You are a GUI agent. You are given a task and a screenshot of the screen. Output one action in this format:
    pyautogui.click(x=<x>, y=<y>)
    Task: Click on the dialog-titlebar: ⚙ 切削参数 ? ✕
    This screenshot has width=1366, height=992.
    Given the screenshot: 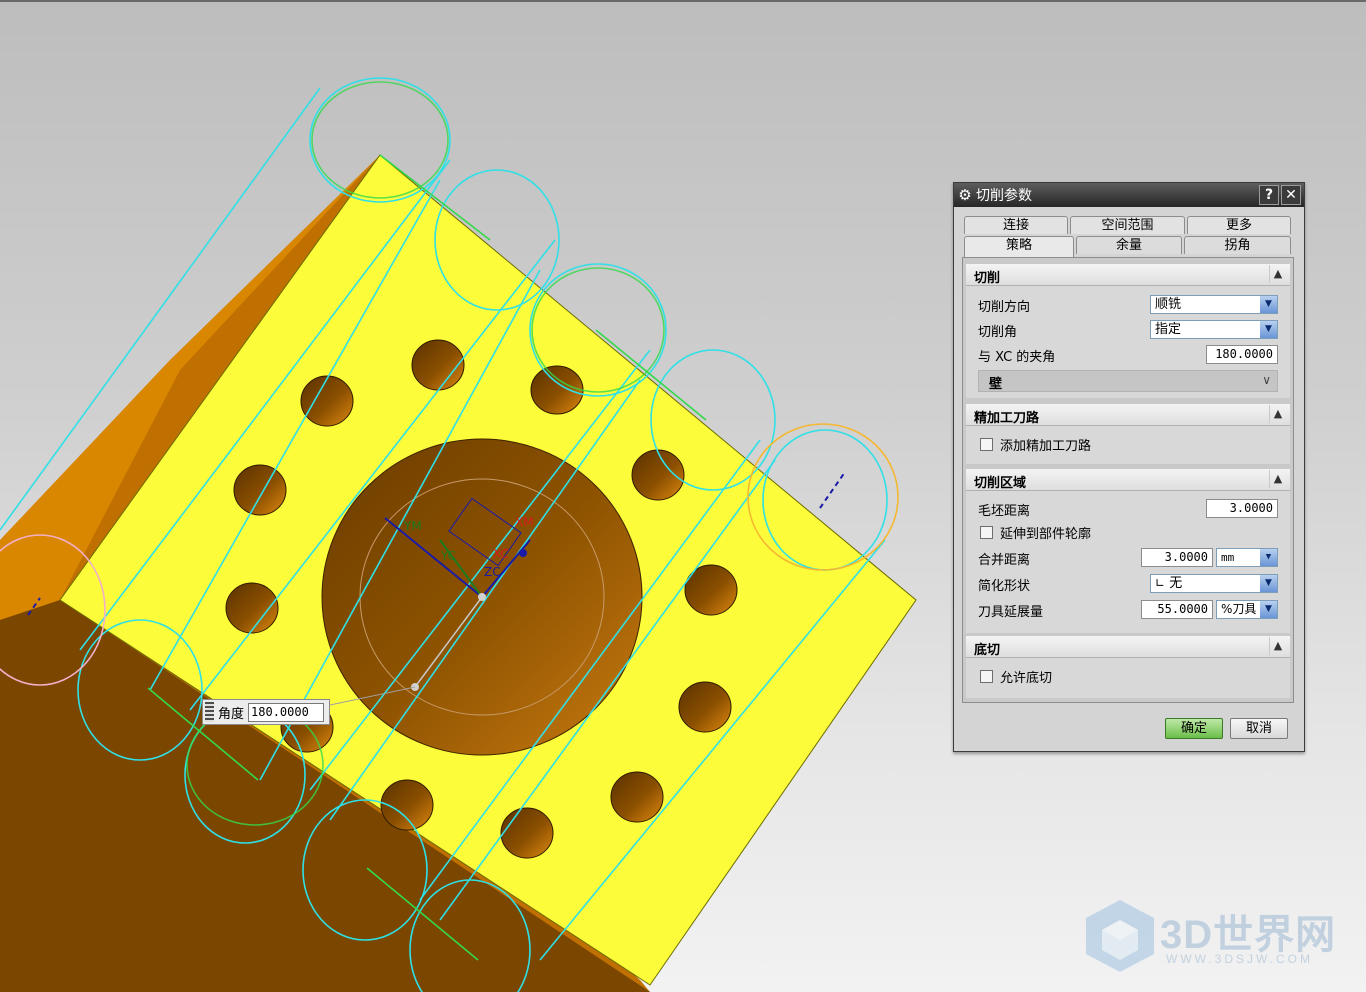 What is the action you would take?
    pyautogui.click(x=1129, y=195)
    